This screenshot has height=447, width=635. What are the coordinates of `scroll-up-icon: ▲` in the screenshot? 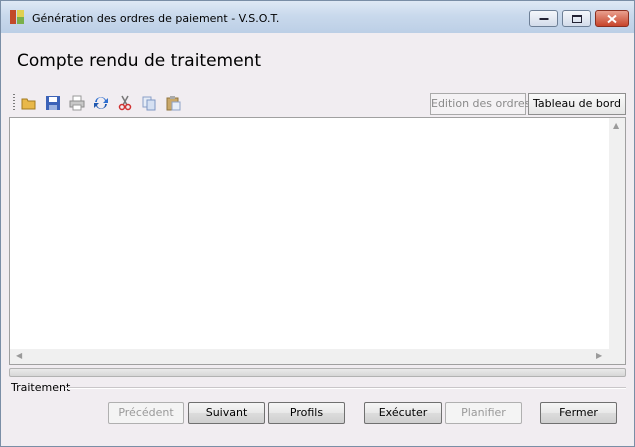 It's located at (616, 125).